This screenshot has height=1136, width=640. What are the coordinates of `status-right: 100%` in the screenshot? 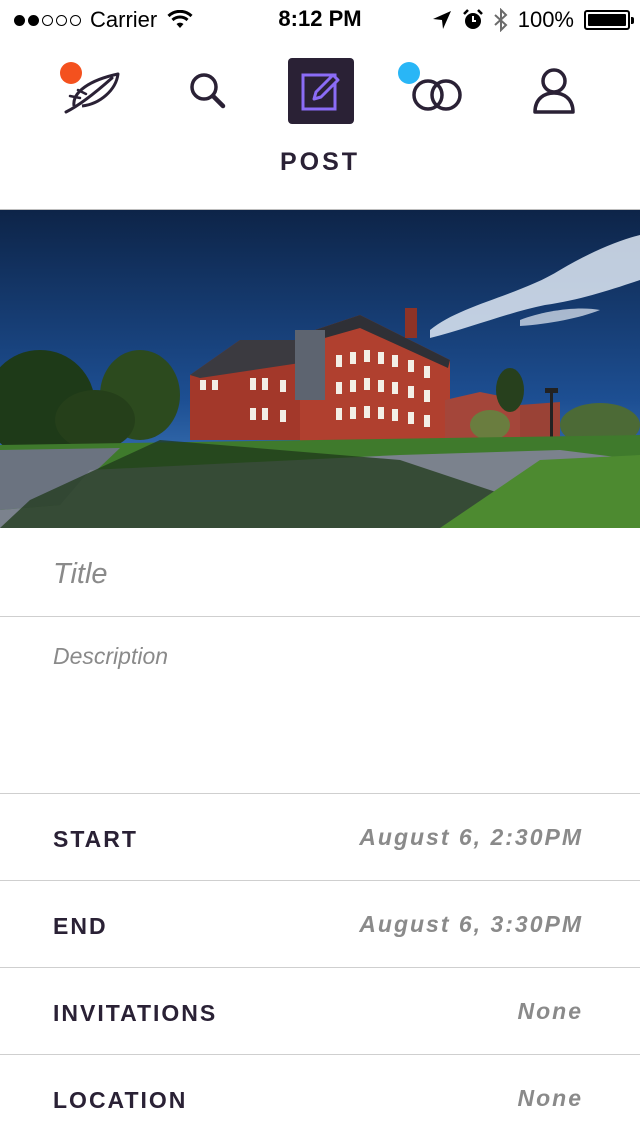 It's located at (528, 20).